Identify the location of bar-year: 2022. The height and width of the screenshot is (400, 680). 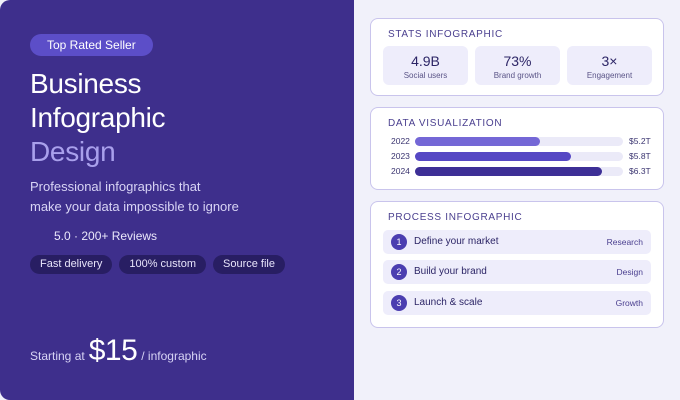
(400, 141).